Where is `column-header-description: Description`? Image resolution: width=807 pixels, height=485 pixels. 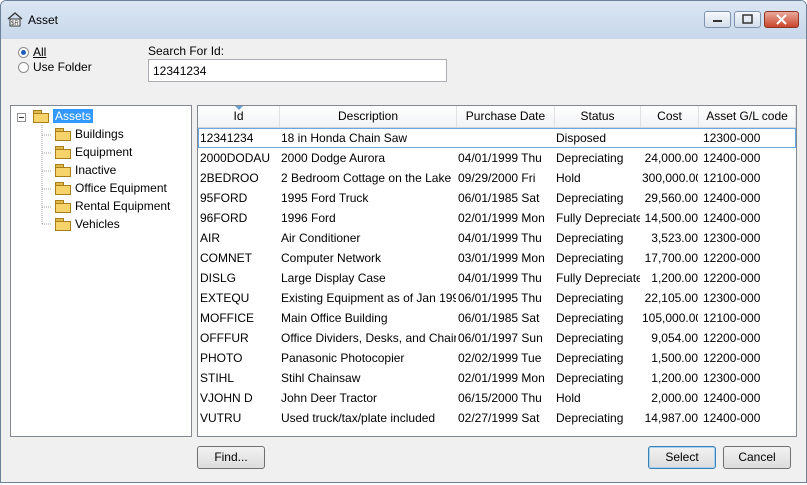
column-header-description: Description is located at coordinates (368, 116).